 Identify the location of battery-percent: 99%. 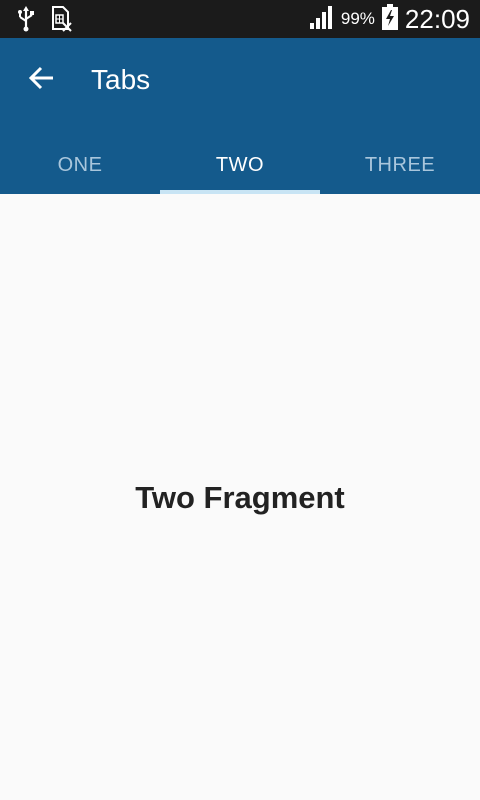
(357, 18).